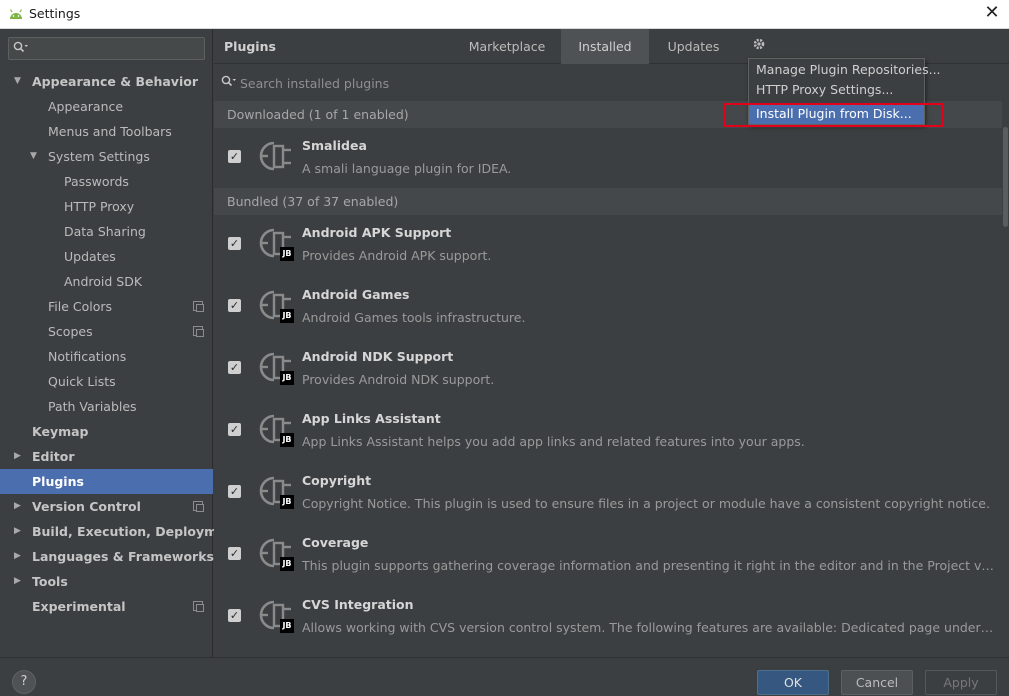  What do you see at coordinates (106, 456) in the screenshot?
I see `sidebar-item-editor: ▶ Editor` at bounding box center [106, 456].